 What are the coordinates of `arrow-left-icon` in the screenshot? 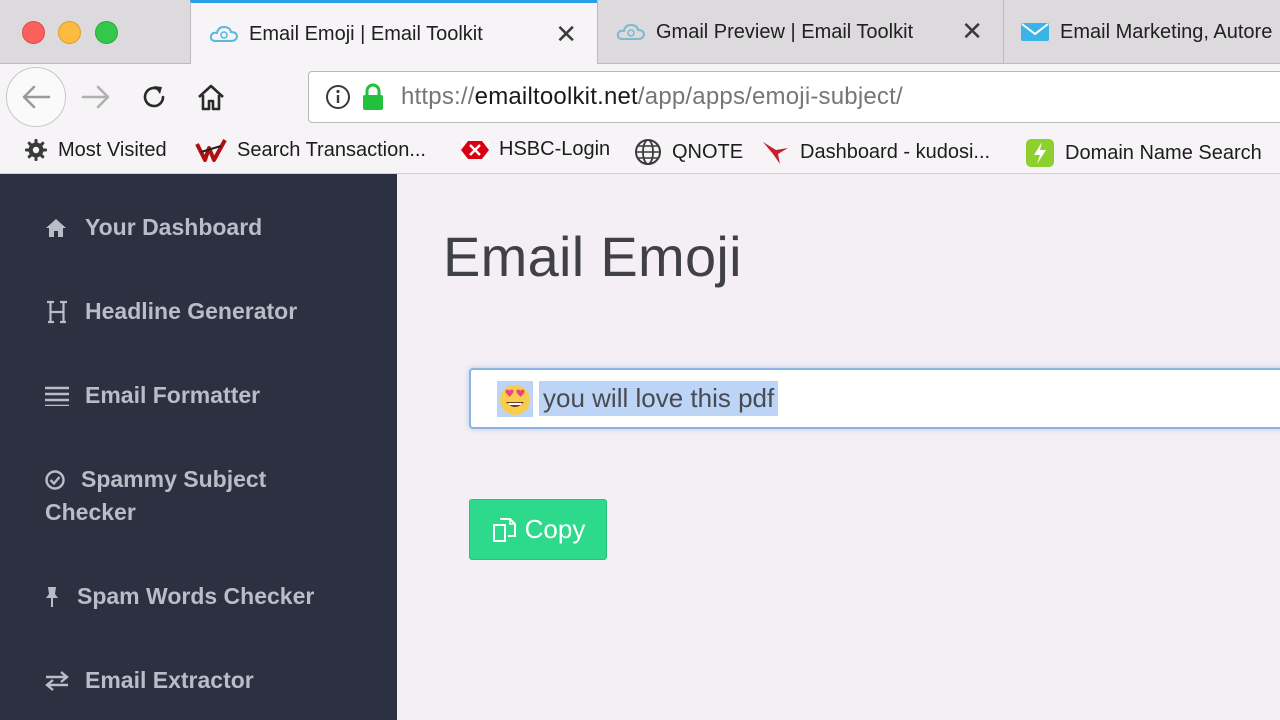 It's located at (36, 97).